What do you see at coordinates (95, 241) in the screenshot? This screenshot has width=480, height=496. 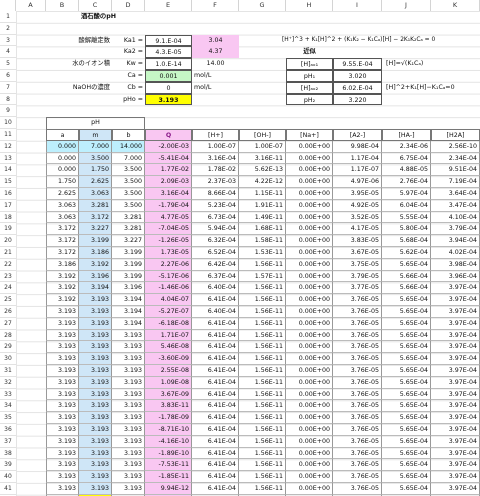 I see `table-cell: 3.199` at bounding box center [95, 241].